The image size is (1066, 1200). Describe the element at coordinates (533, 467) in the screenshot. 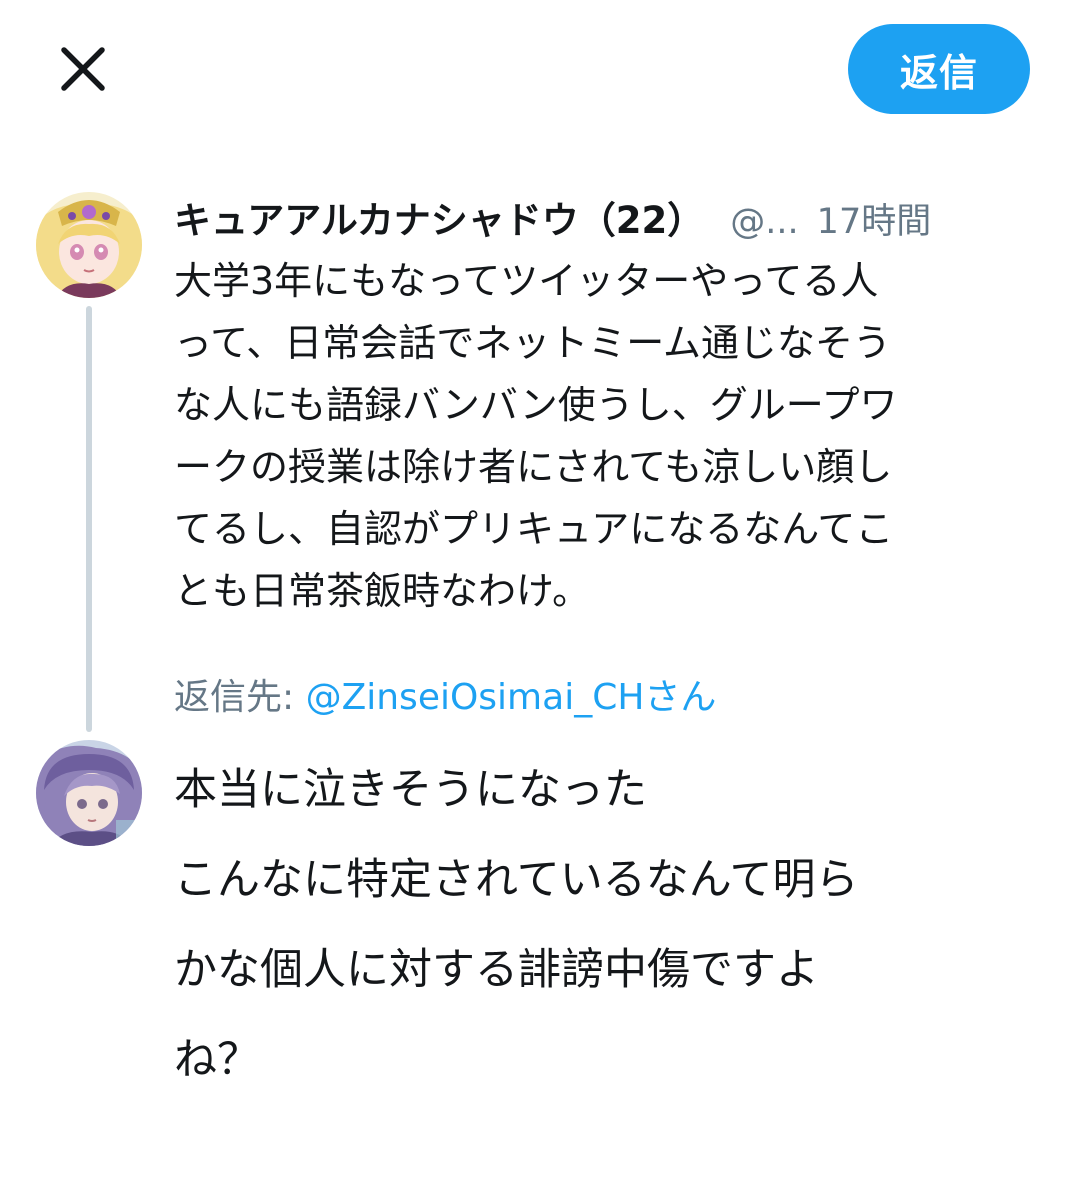

I see `tweet-text-line: ークの授業は除け者にされても涼しい顔し` at that location.